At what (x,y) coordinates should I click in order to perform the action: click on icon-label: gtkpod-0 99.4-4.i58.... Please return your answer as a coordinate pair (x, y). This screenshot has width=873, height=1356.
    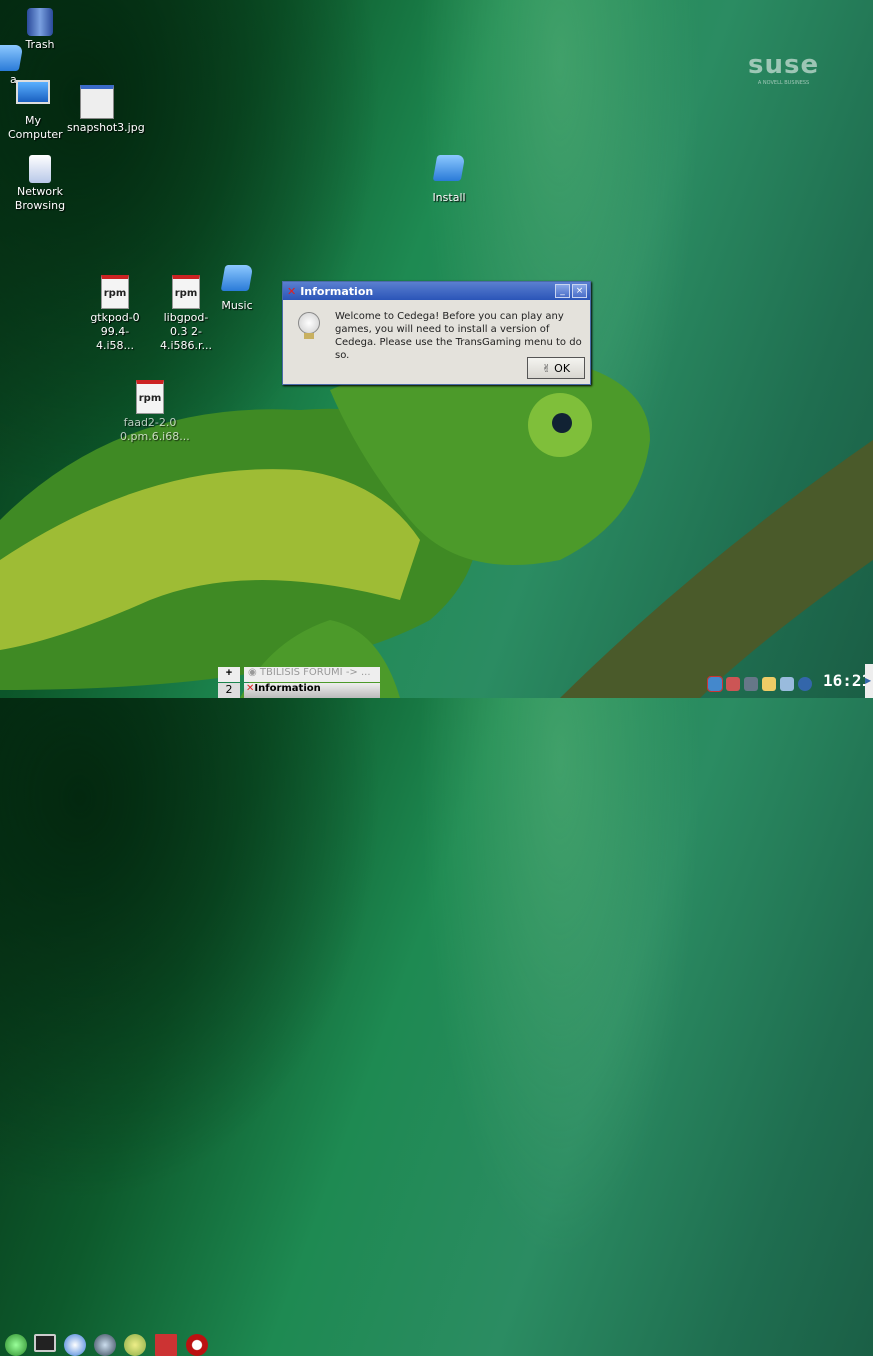
    Looking at the image, I should click on (115, 331).